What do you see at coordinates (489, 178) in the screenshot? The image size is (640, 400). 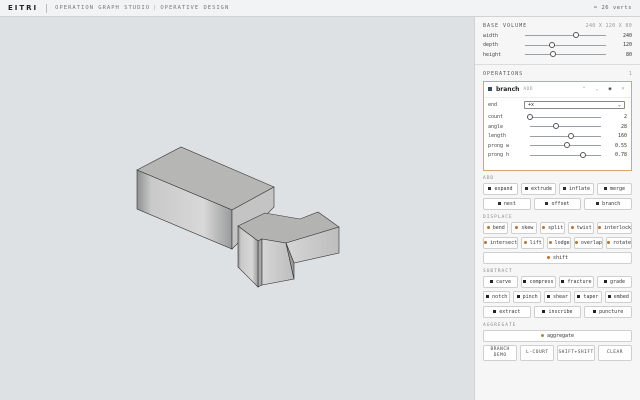 I see `add-group-label: ADD` at bounding box center [489, 178].